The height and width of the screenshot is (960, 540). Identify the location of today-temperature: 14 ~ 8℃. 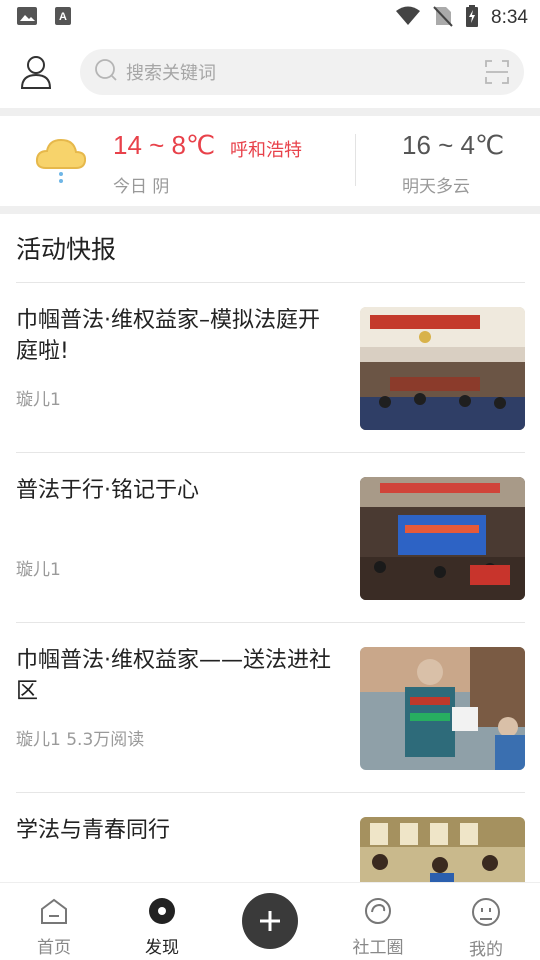
(164, 145).